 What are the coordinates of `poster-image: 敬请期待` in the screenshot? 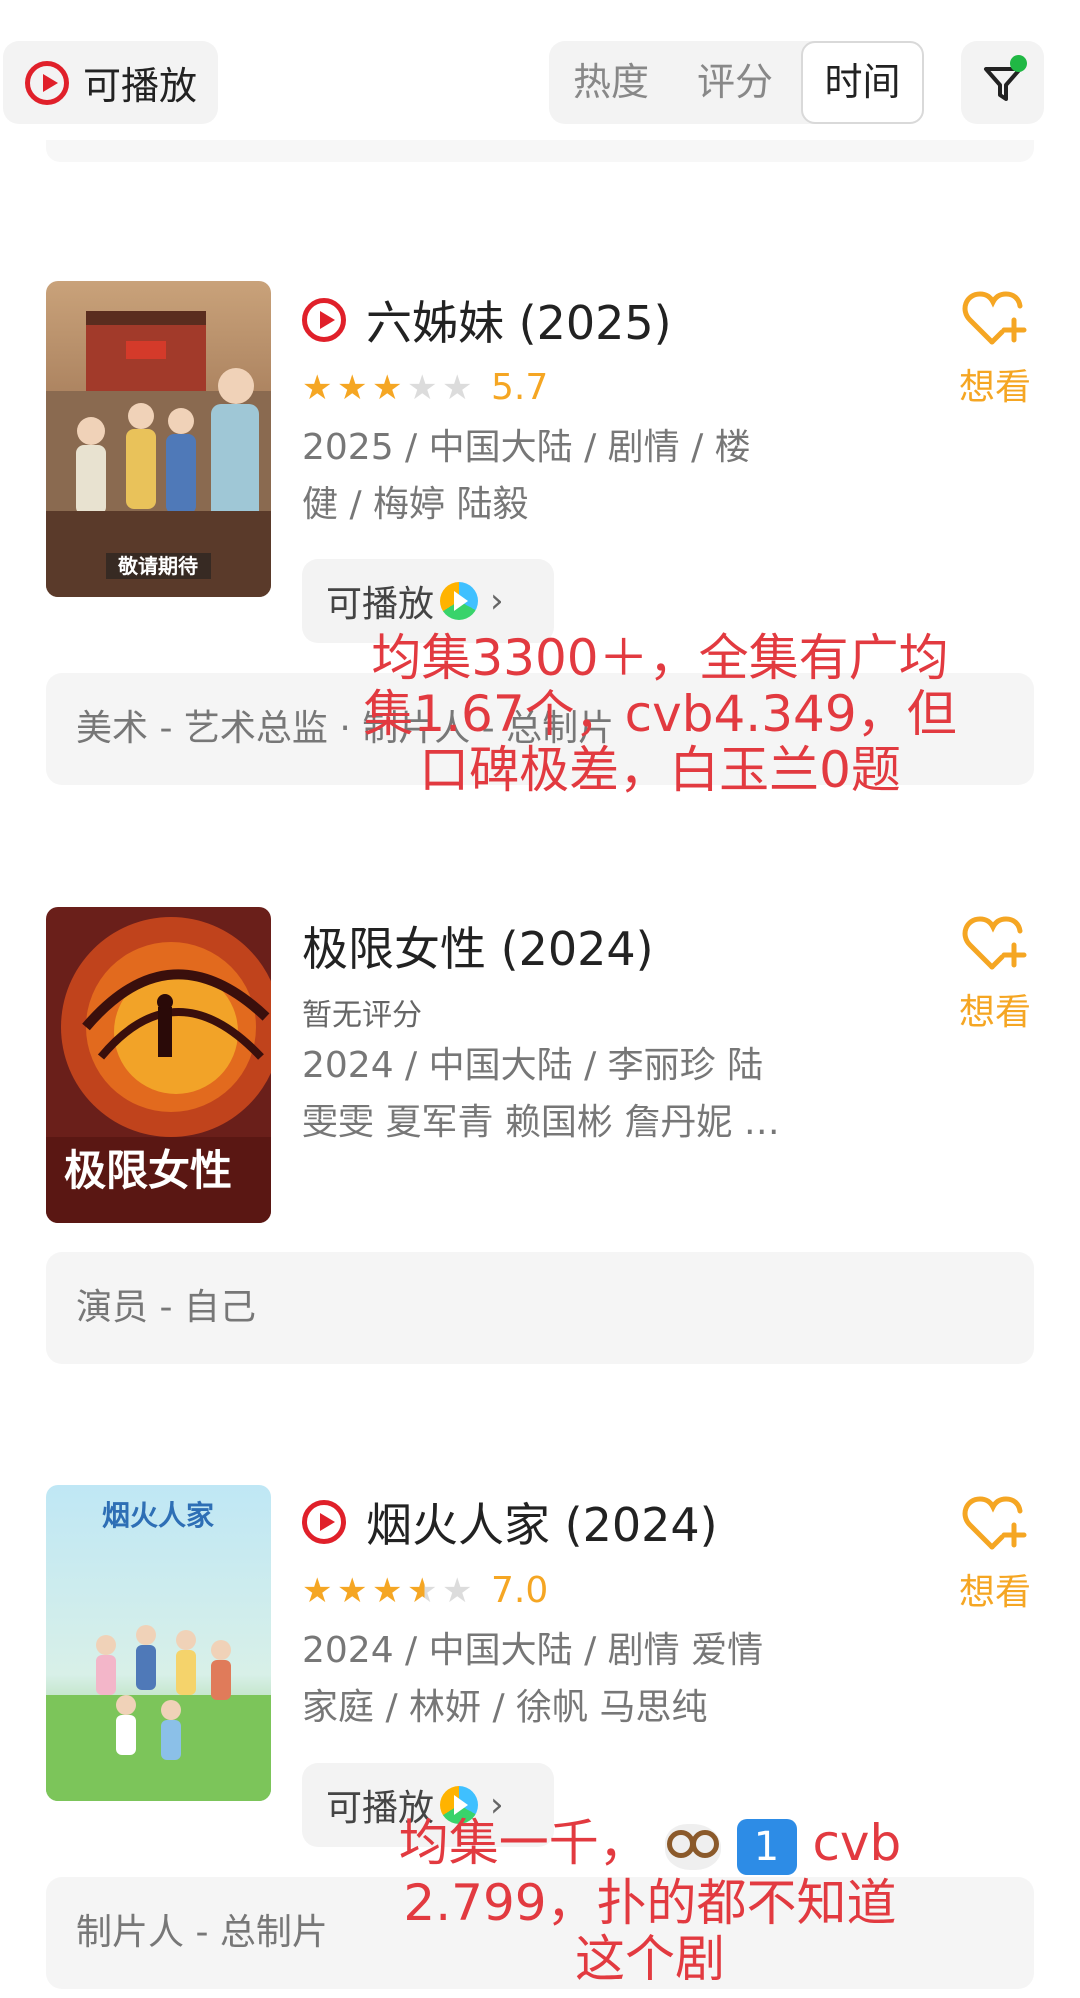 It's located at (158, 439).